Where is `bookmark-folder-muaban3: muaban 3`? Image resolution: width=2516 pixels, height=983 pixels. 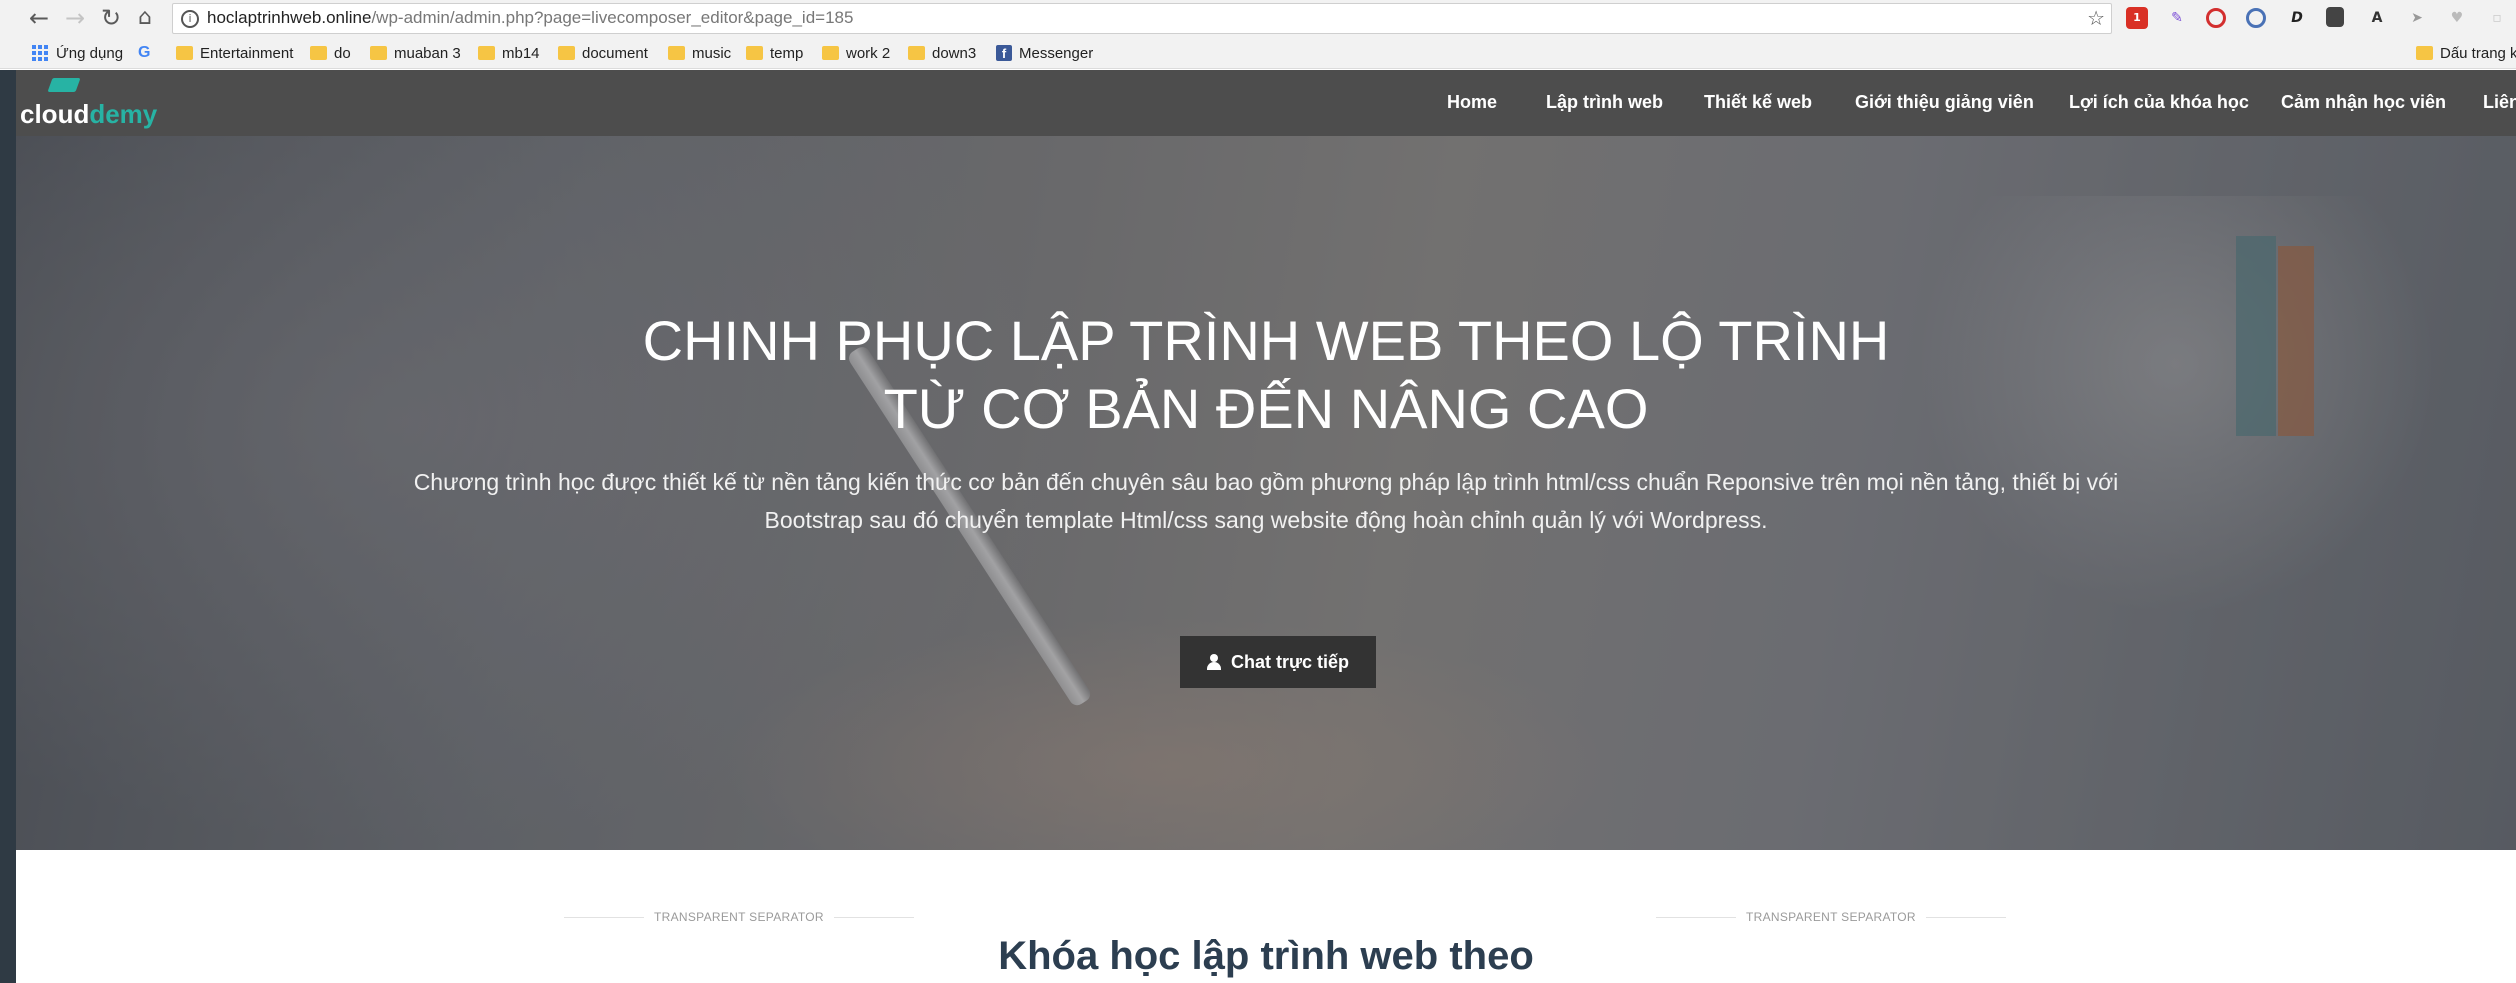 bookmark-folder-muaban3: muaban 3 is located at coordinates (415, 53).